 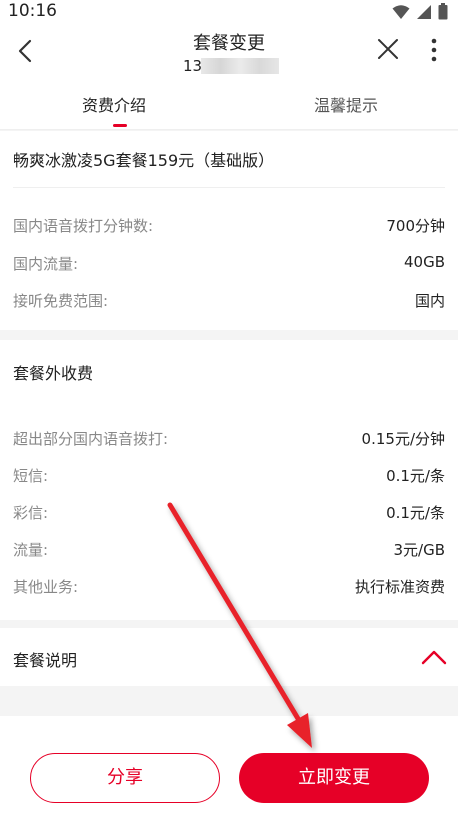 What do you see at coordinates (229, 12) in the screenshot?
I see `status-bar: 10:16` at bounding box center [229, 12].